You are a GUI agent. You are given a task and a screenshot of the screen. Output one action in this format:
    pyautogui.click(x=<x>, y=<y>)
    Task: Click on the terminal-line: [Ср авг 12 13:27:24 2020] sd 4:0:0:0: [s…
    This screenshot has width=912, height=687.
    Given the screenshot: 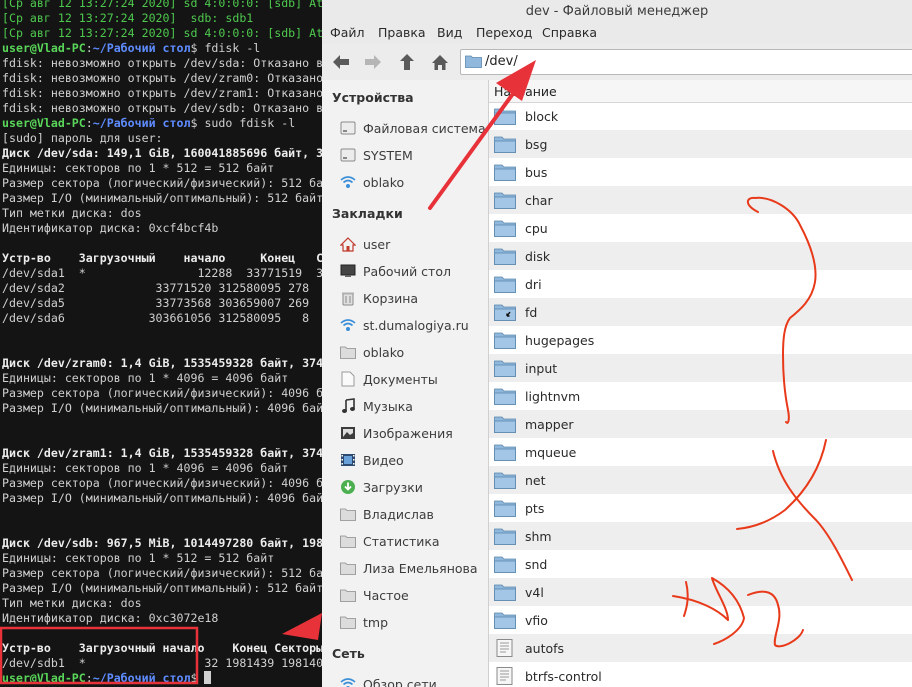 What is the action you would take?
    pyautogui.click(x=162, y=33)
    